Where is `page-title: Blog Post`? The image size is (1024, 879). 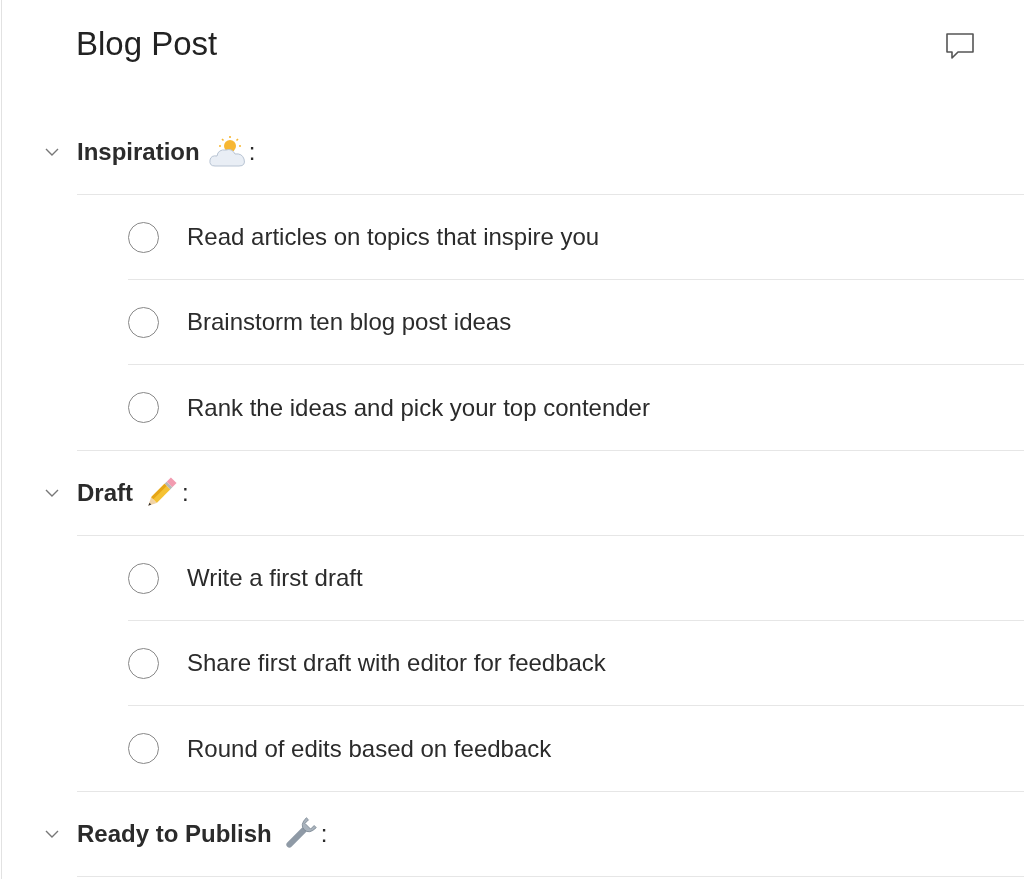
page-title: Blog Post is located at coordinates (147, 44).